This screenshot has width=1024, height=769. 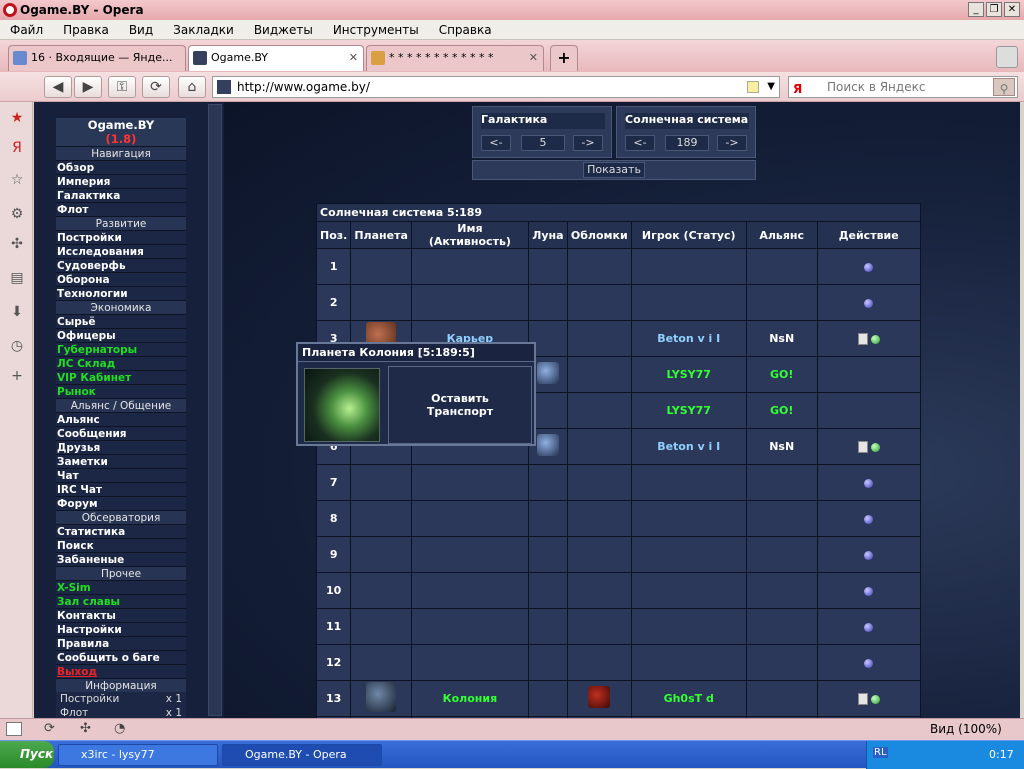 What do you see at coordinates (121, 447) in the screenshot?
I see `menu-item: Друзья` at bounding box center [121, 447].